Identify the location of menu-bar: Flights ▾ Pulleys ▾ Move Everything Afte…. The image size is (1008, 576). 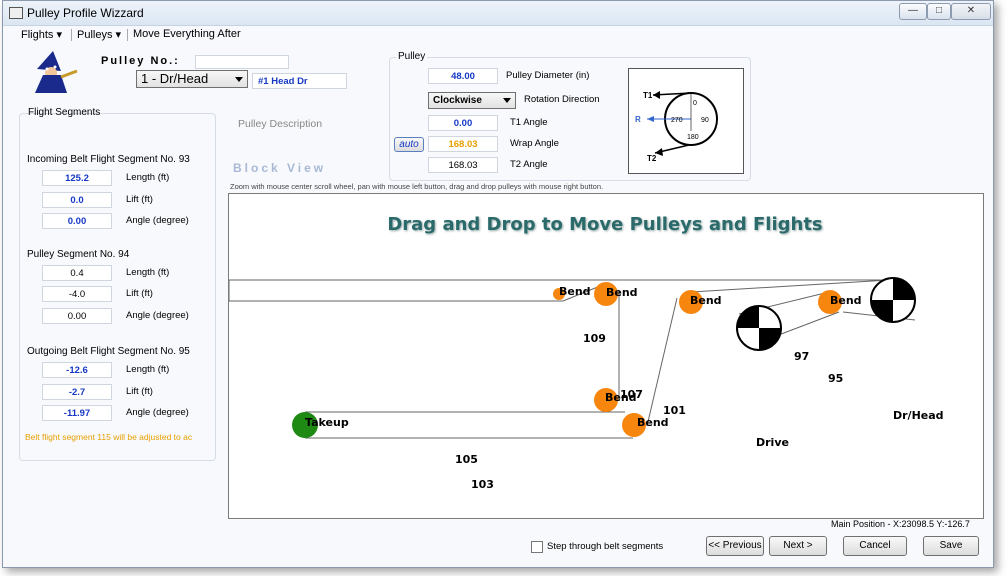
(500, 35).